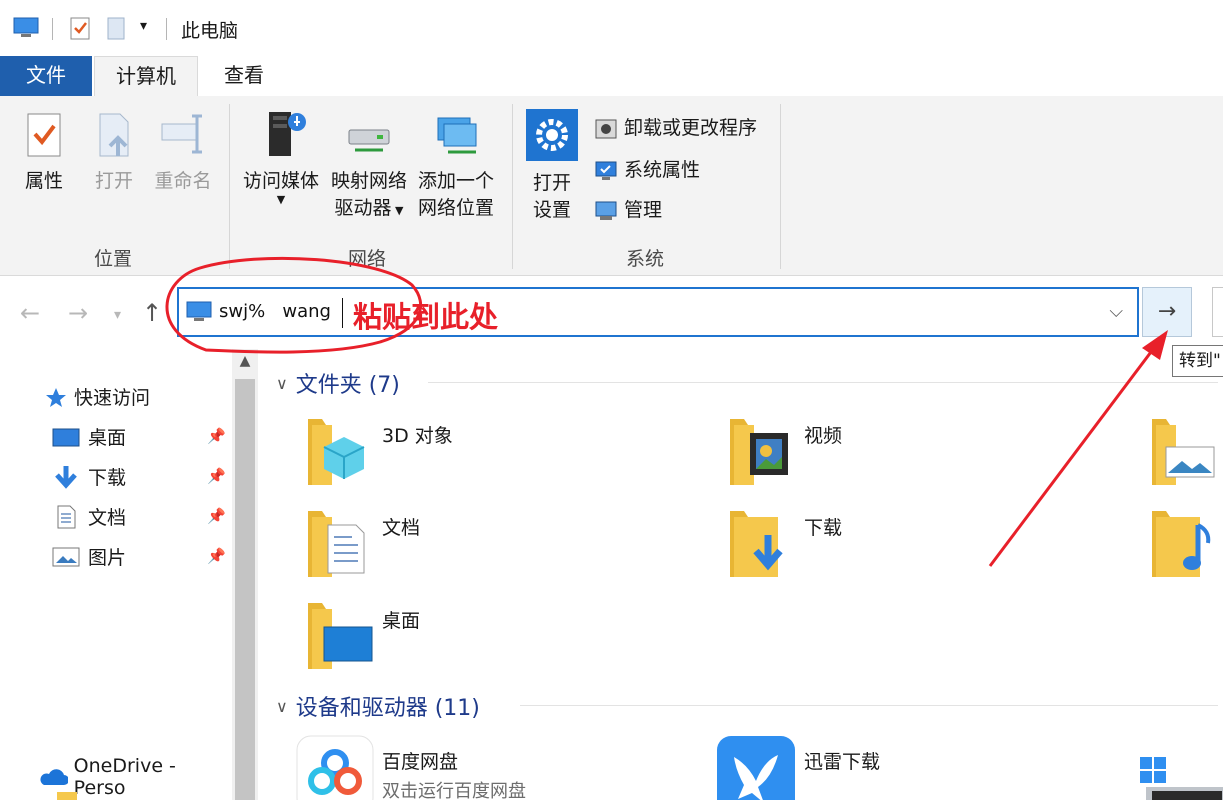  What do you see at coordinates (107, 558) in the screenshot?
I see `nav-item-label: 图片` at bounding box center [107, 558].